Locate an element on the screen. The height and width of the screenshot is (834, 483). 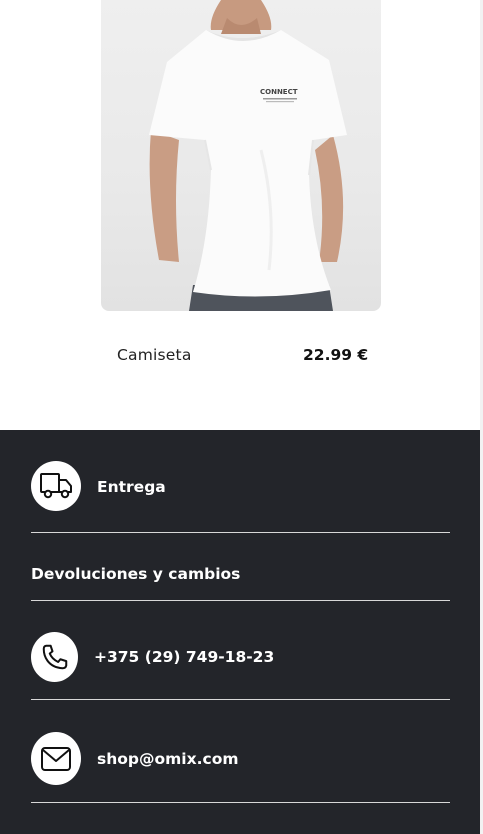
footer-row-email: shop@omix.com is located at coordinates (240, 751).